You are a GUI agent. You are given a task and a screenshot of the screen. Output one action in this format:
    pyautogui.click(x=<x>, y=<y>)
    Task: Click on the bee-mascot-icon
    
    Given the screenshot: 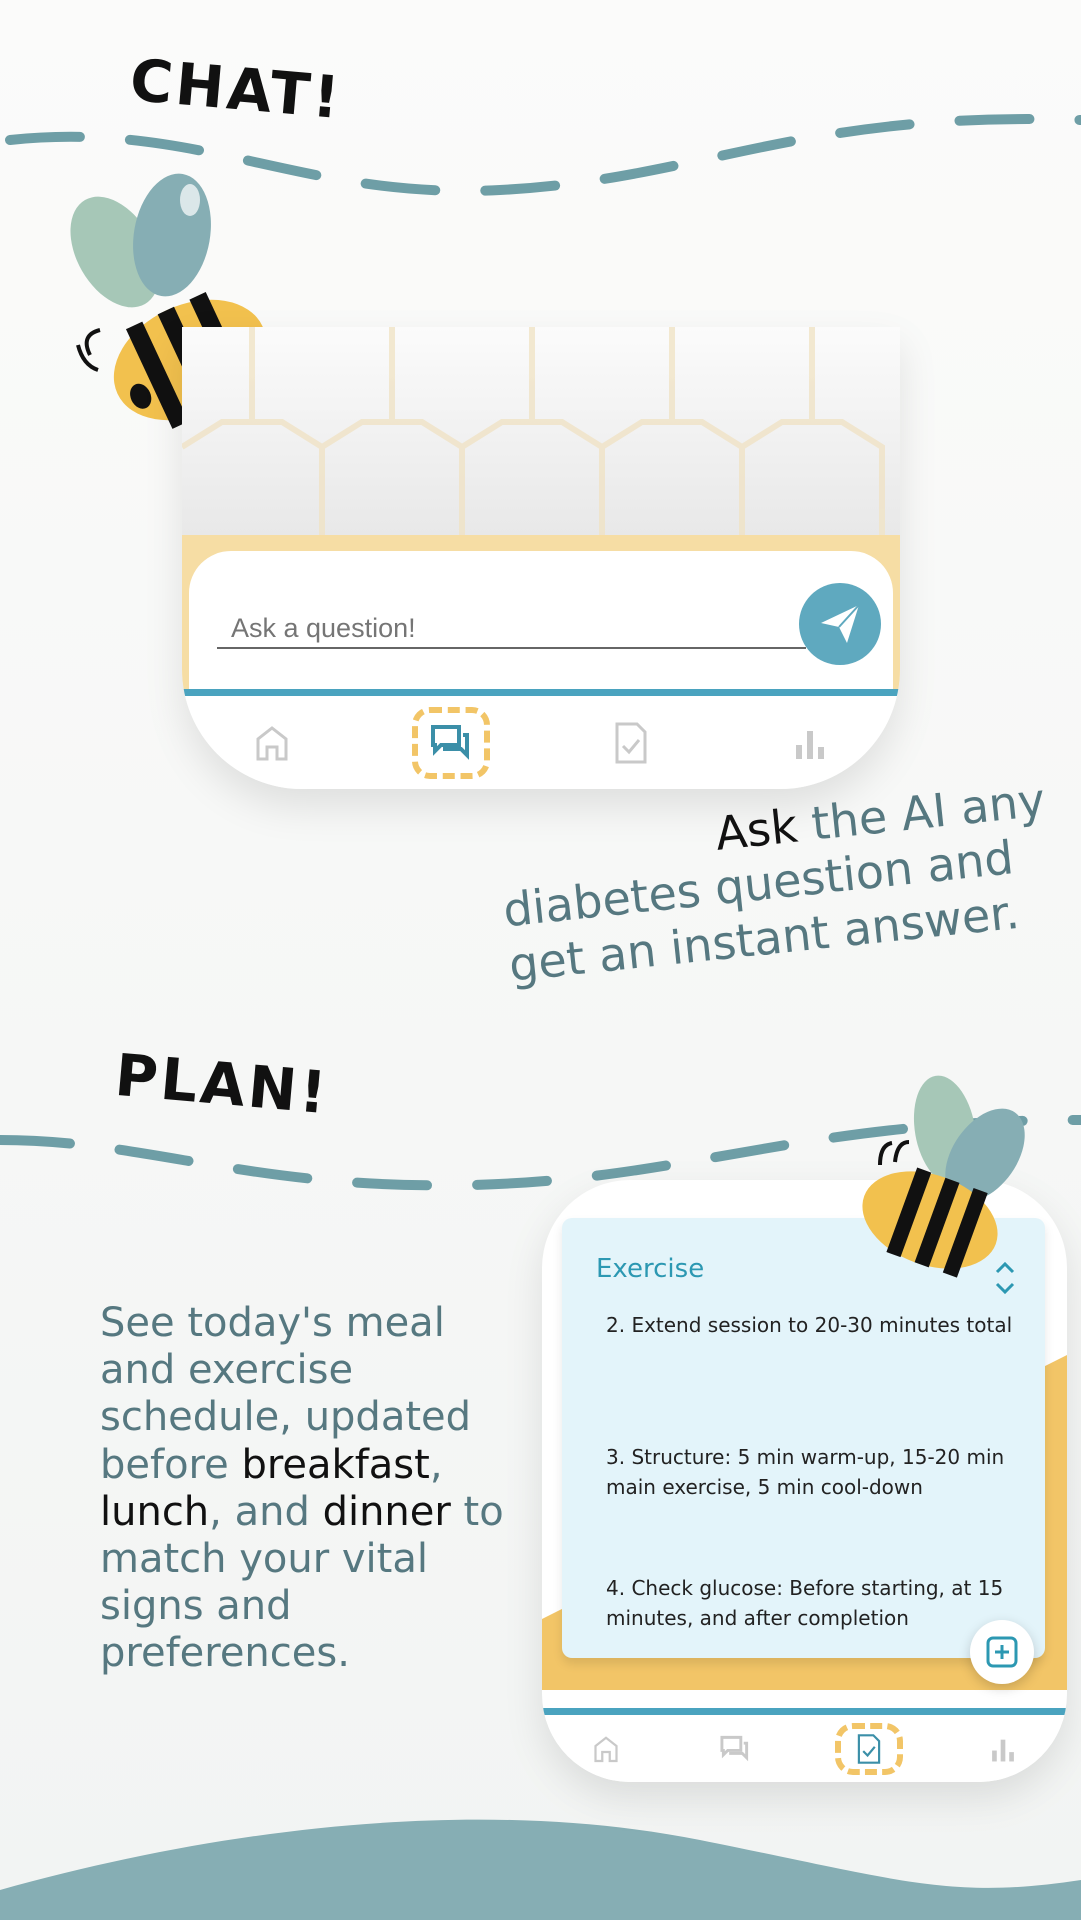 What is the action you would take?
    pyautogui.click(x=943, y=1176)
    